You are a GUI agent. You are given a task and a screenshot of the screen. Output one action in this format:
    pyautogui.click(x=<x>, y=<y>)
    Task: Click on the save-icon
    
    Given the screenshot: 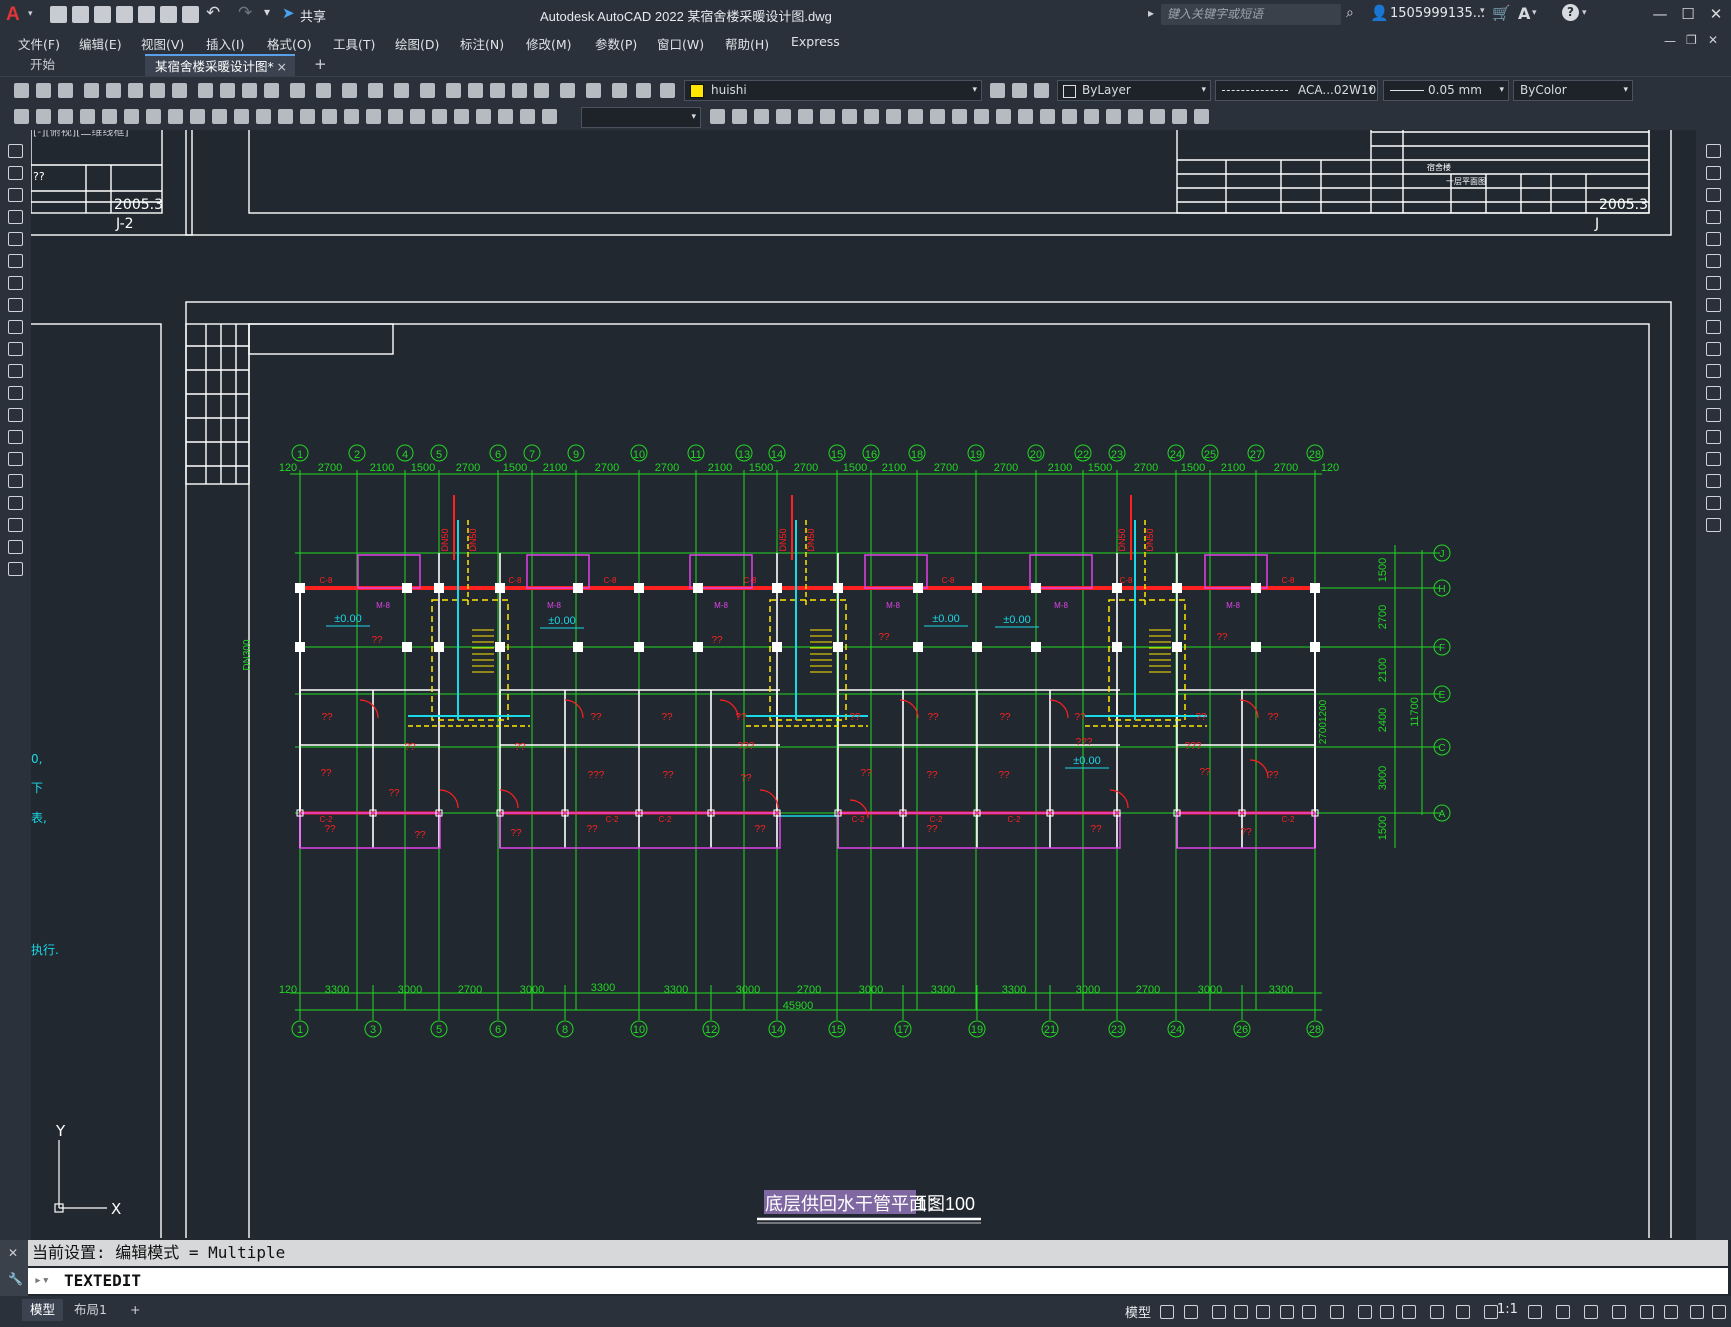 What is the action you would take?
    pyautogui.click(x=102, y=14)
    